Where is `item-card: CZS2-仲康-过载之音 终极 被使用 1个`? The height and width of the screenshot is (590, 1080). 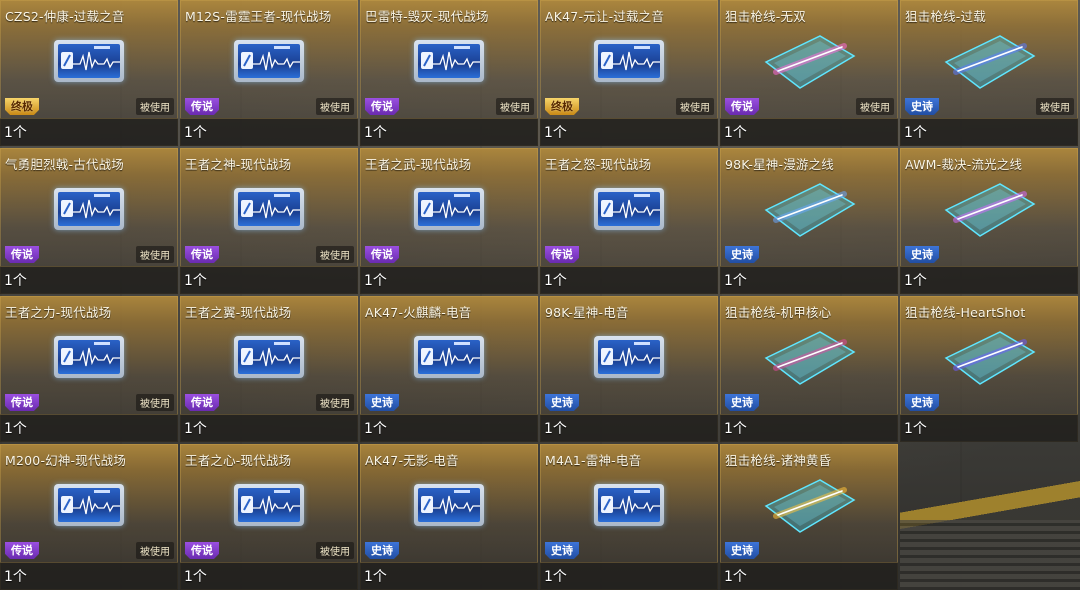
item-card: CZS2-仲康-过载之音 终极 被使用 1个 is located at coordinates (89, 73).